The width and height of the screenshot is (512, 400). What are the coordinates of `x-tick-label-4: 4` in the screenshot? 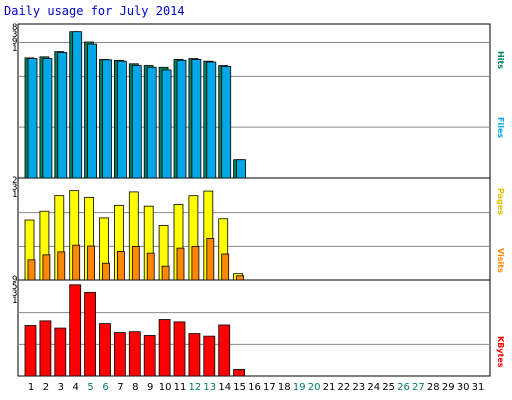 It's located at (76, 387).